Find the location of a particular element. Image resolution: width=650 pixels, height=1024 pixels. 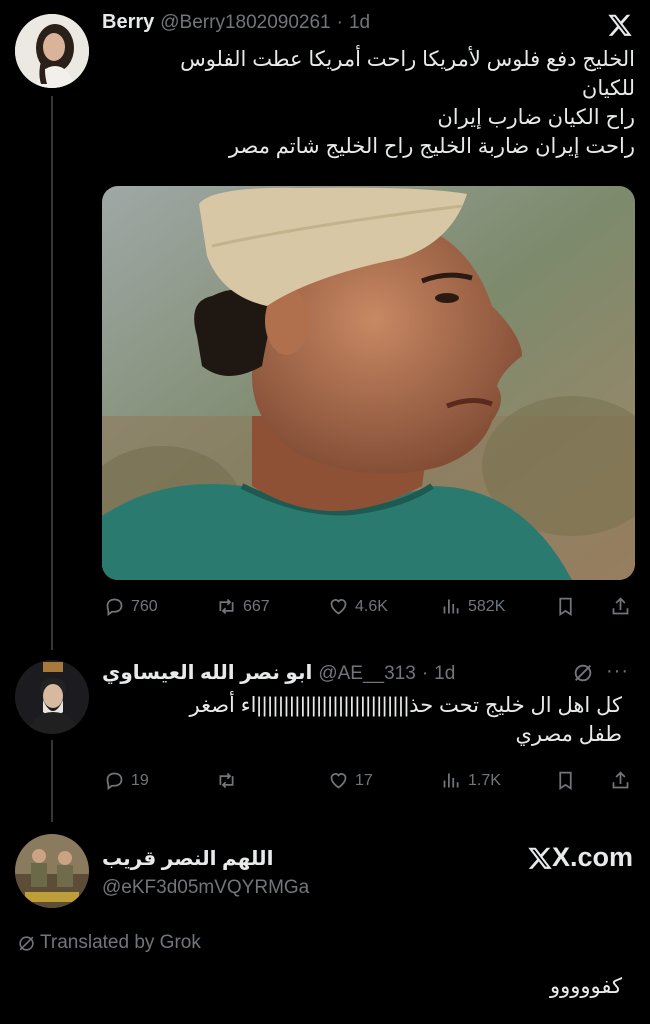

tweet-line: للكيان is located at coordinates (608, 88).